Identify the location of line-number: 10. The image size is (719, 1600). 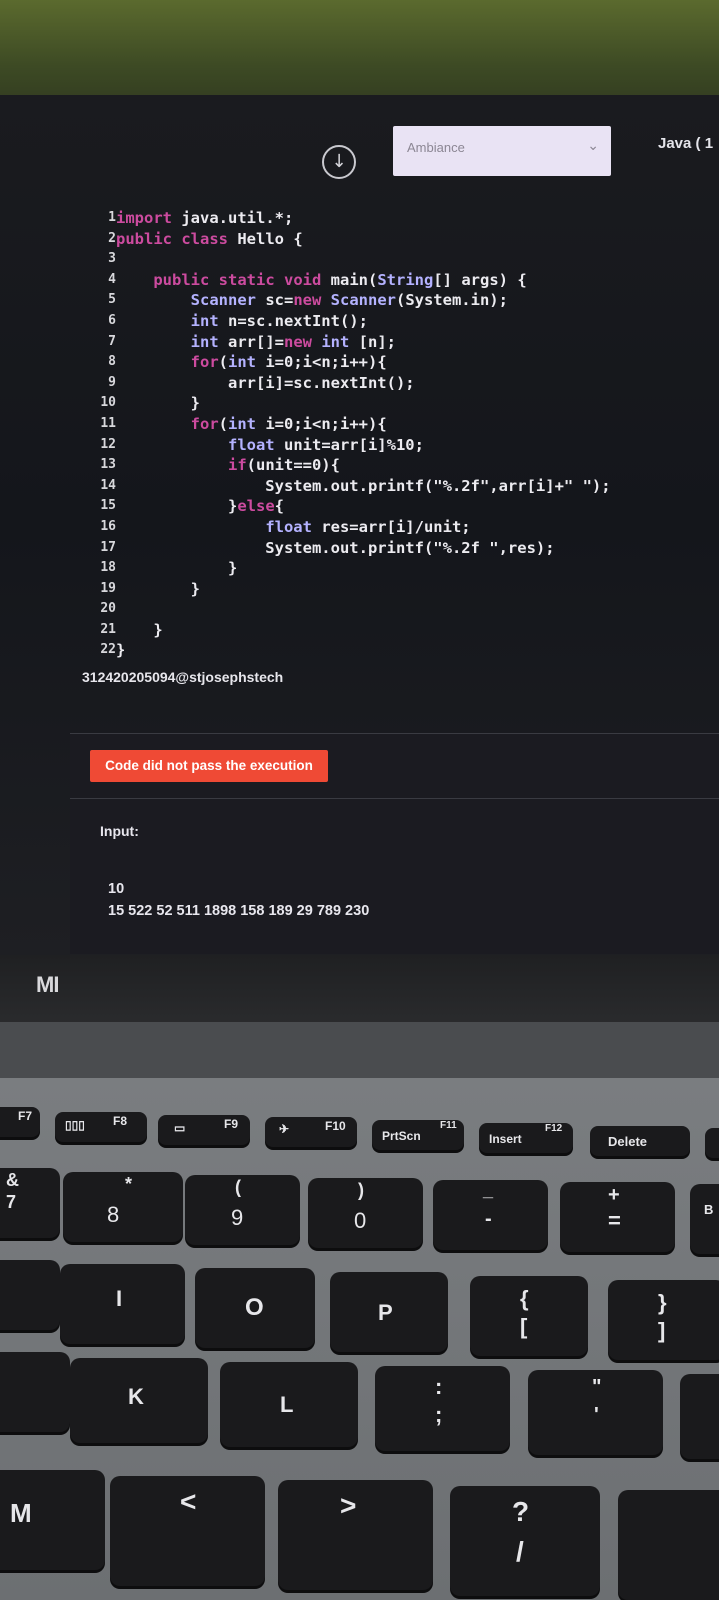
(108, 403).